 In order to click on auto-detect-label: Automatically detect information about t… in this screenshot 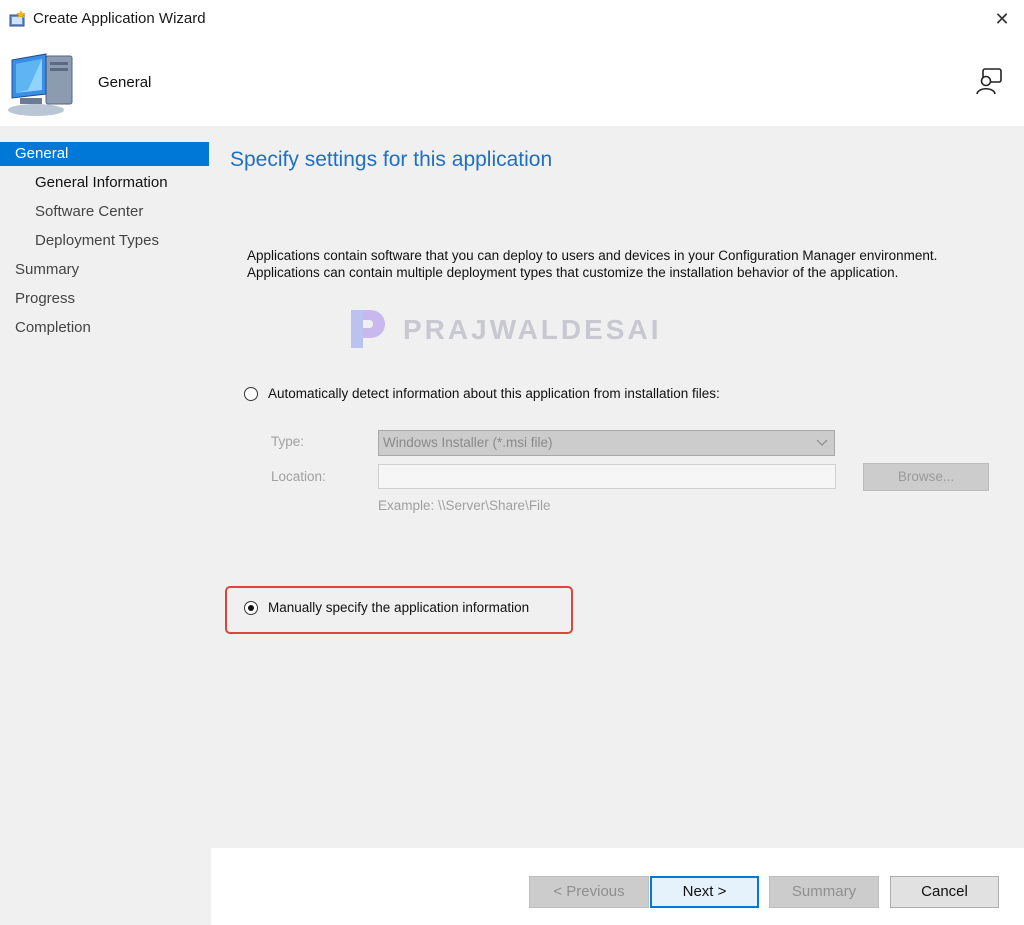, I will do `click(494, 393)`.